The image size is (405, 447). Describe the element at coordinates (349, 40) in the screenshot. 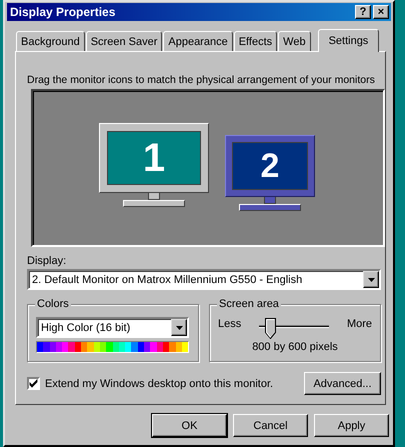

I see `tab: Settings` at that location.